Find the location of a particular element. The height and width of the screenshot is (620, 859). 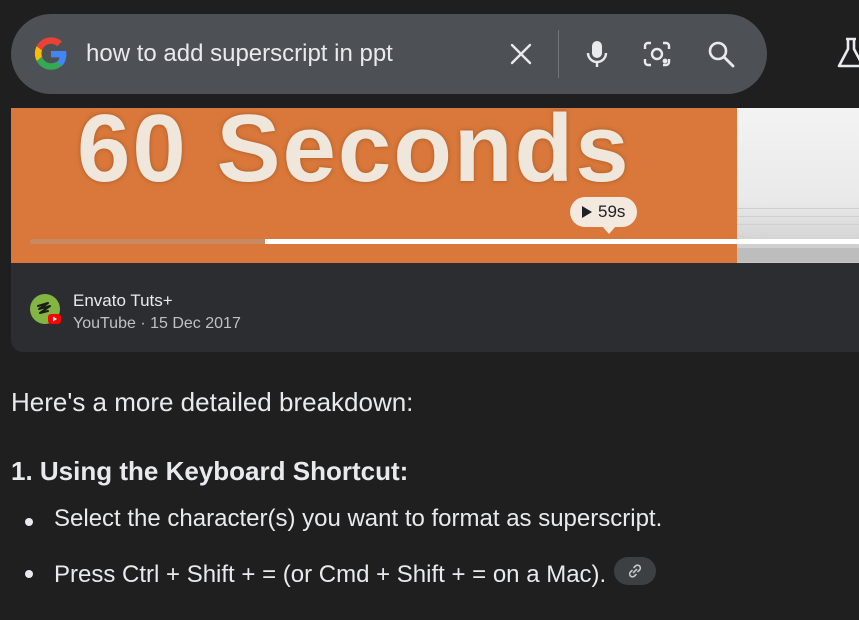

camera-lens-icon is located at coordinates (657, 54).